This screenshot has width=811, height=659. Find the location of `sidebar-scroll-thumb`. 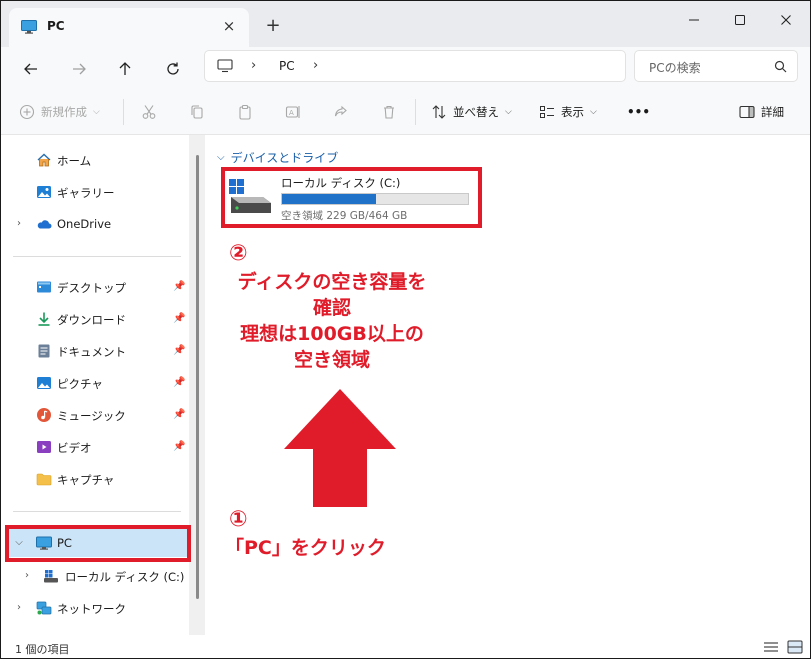

sidebar-scroll-thumb is located at coordinates (197, 377).